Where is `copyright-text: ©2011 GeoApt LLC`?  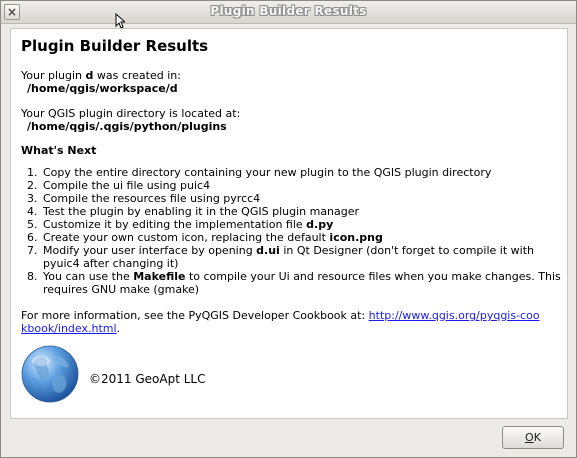 copyright-text: ©2011 GeoApt LLC is located at coordinates (147, 379).